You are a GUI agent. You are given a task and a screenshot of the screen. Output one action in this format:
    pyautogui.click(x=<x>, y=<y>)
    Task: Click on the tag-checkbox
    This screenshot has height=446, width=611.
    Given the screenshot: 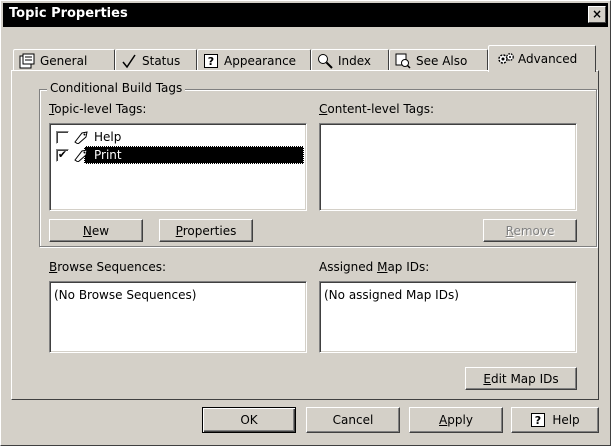 What is the action you would take?
    pyautogui.click(x=62, y=137)
    